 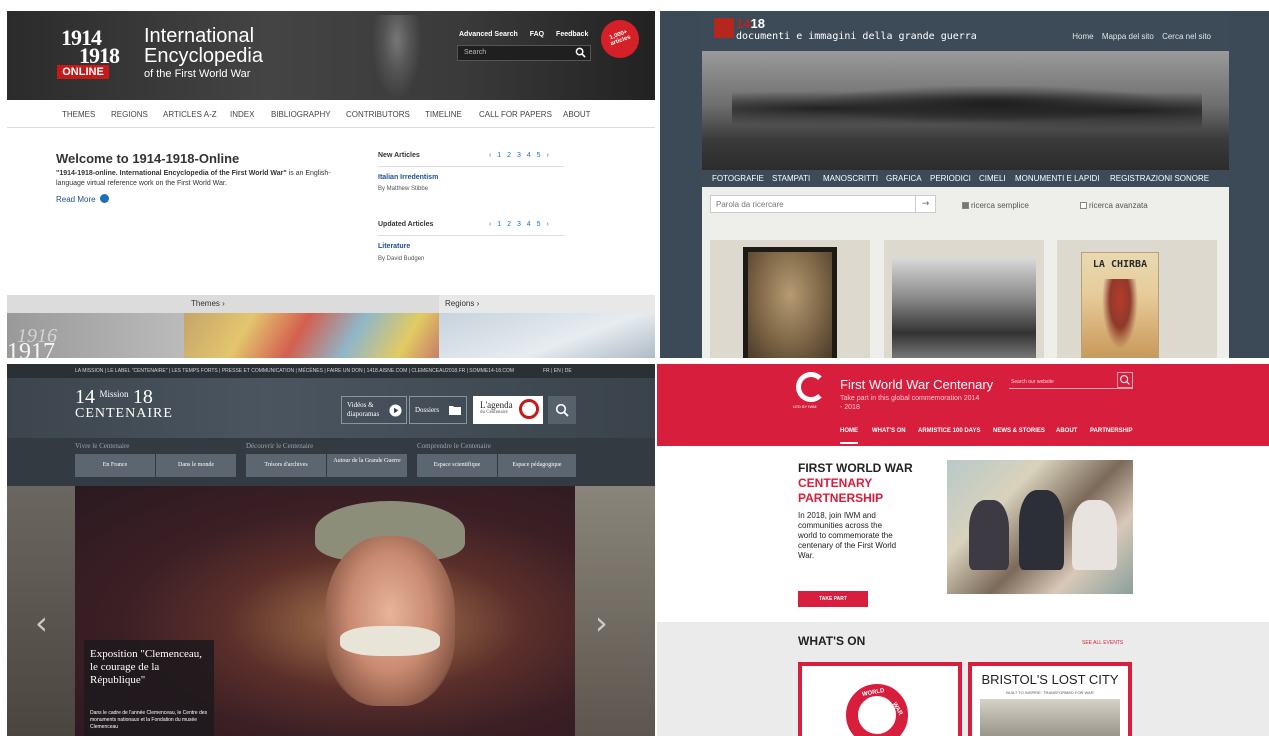 I want to click on sub-tresors-archives: Trésors d'archives, so click(x=286, y=465).